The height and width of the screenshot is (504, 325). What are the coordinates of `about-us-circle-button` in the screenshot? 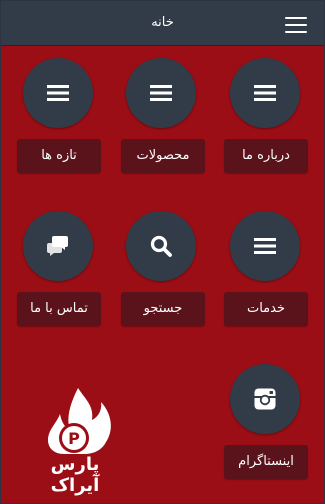 It's located at (265, 93).